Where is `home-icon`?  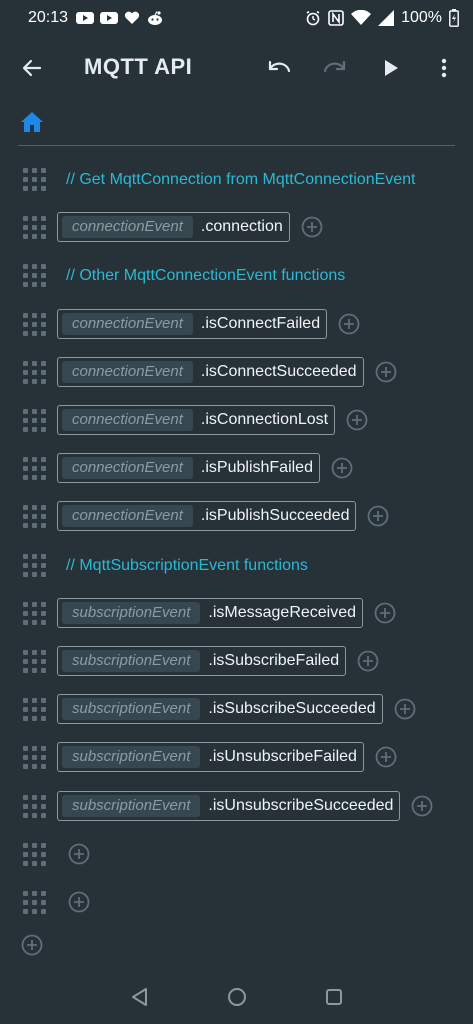 home-icon is located at coordinates (32, 122).